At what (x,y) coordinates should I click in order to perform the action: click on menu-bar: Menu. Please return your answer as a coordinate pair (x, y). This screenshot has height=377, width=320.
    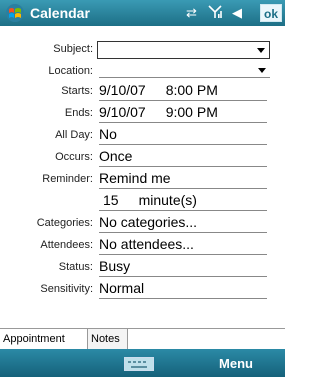
    Looking at the image, I should click on (142, 363).